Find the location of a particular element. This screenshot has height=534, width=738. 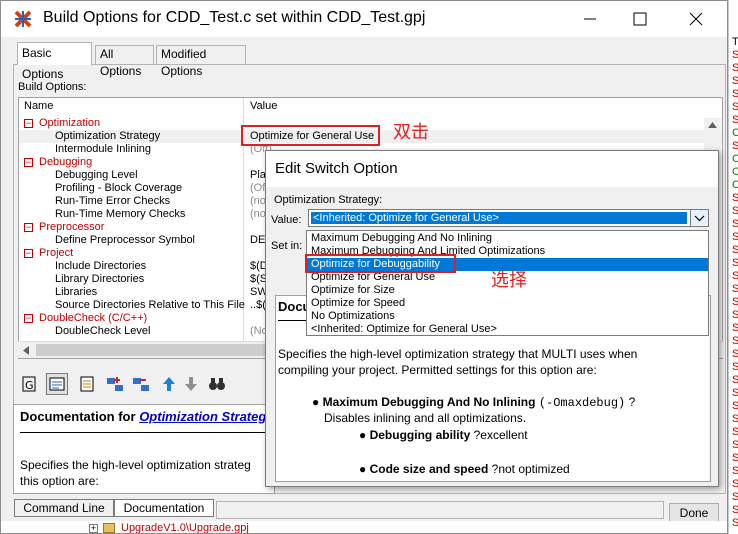

combobox-selected-value: <Inherited: Optimize for General Use> is located at coordinates (499, 218).